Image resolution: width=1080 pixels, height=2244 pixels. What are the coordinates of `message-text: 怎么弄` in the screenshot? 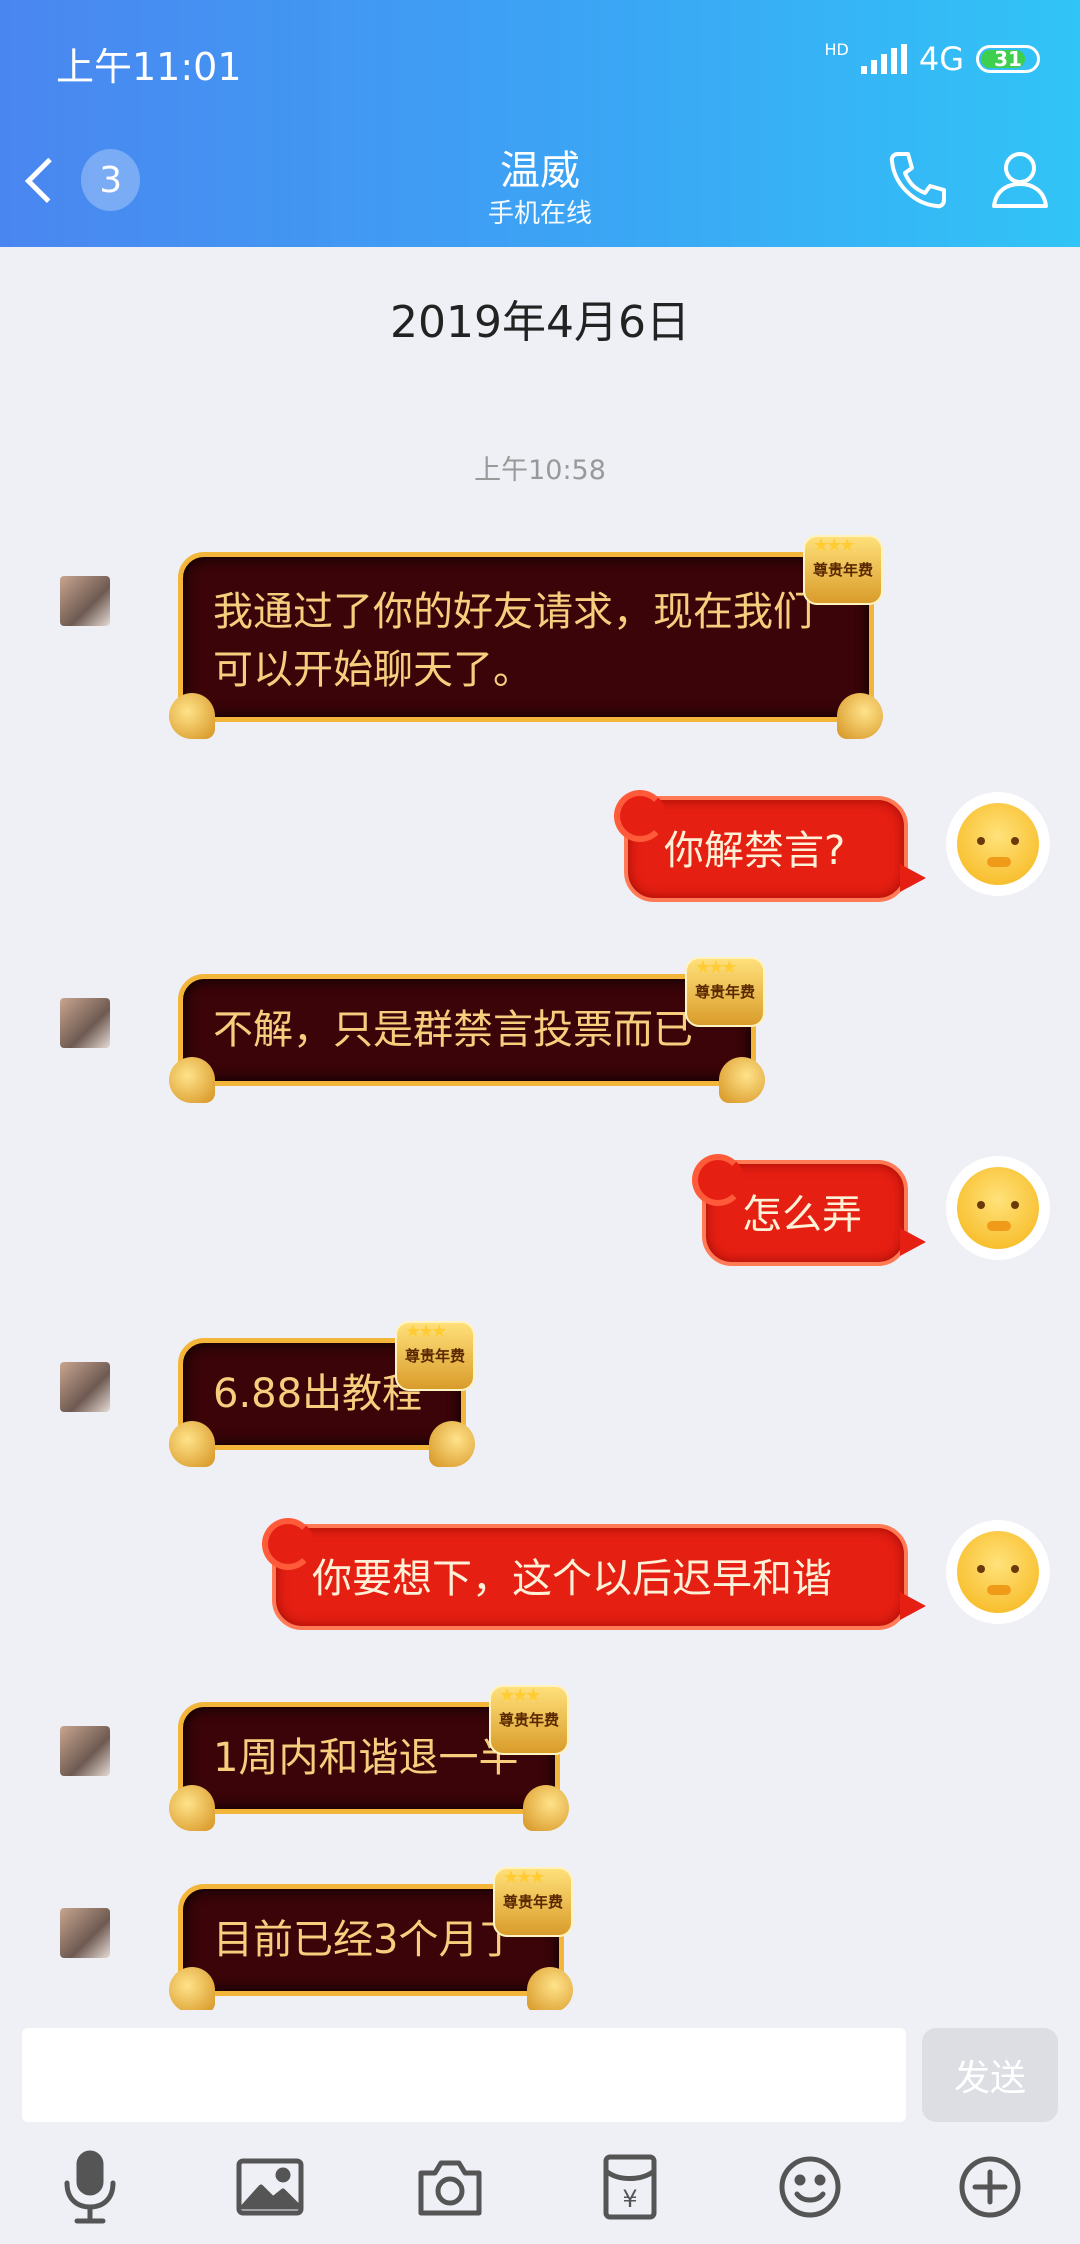 It's located at (802, 1215).